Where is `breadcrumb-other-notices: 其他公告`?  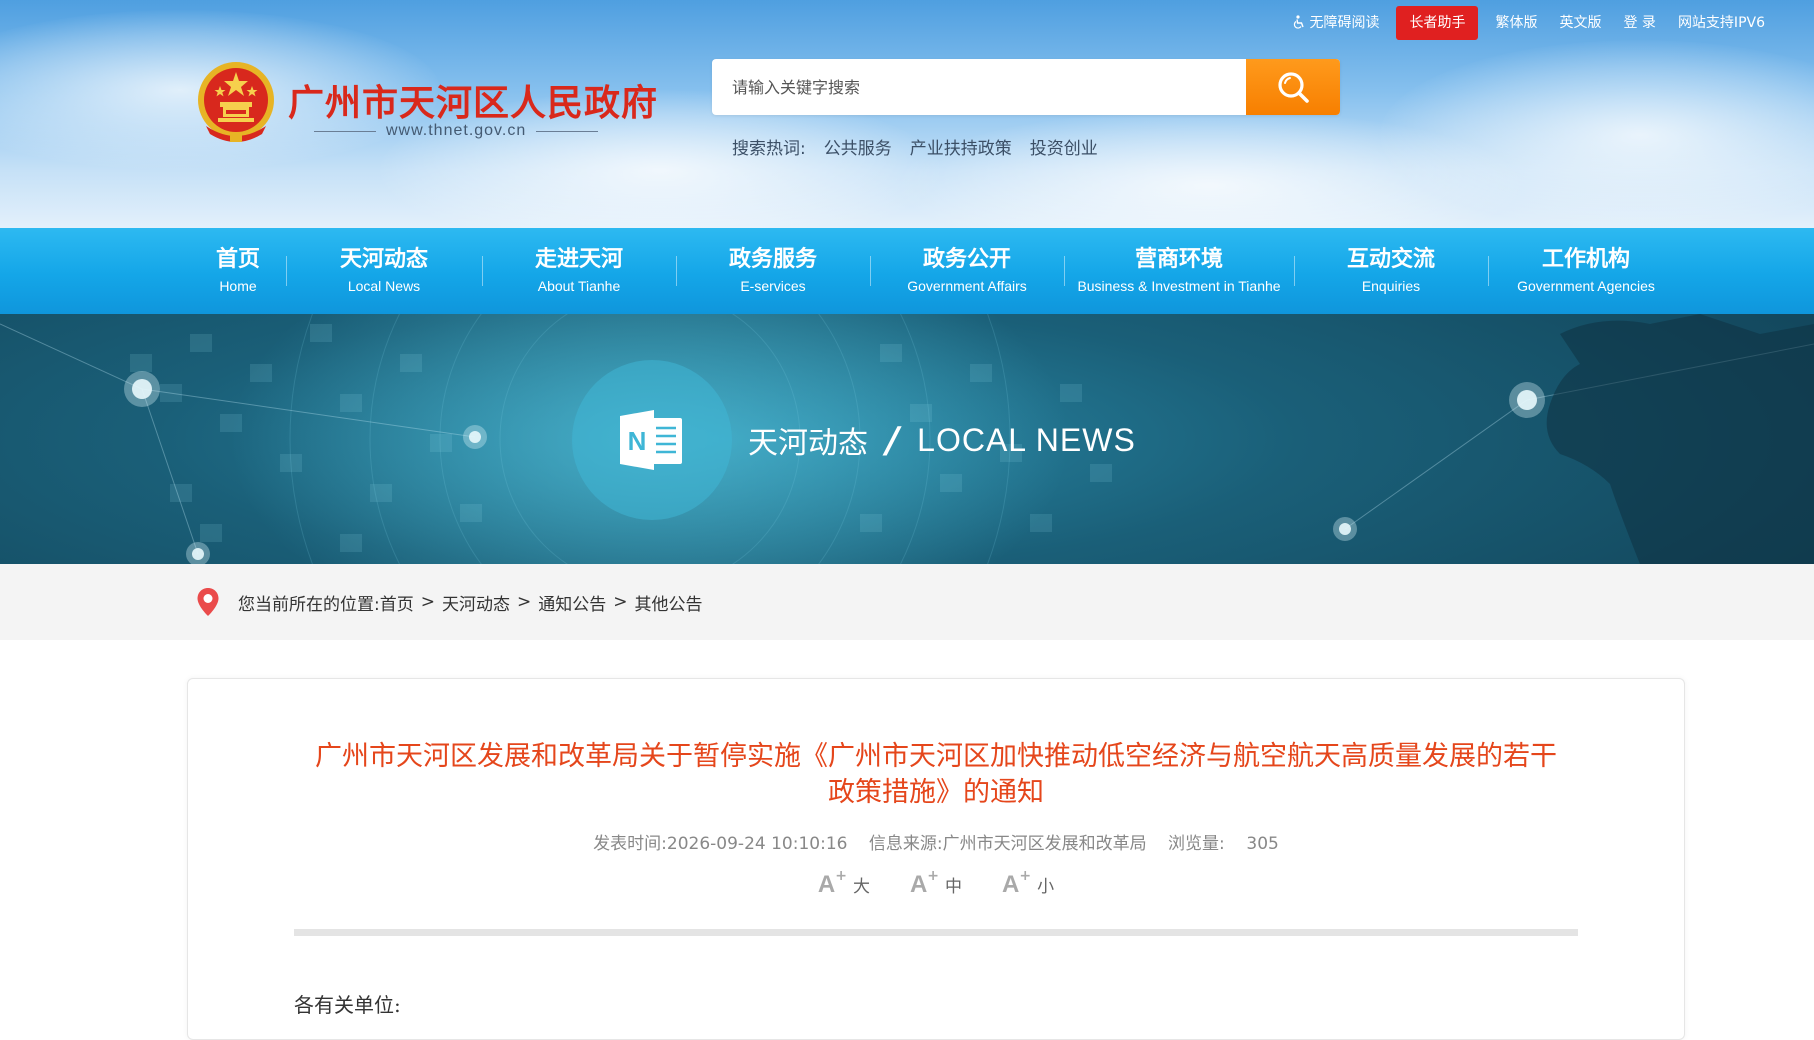 breadcrumb-other-notices: 其他公告 is located at coordinates (668, 602).